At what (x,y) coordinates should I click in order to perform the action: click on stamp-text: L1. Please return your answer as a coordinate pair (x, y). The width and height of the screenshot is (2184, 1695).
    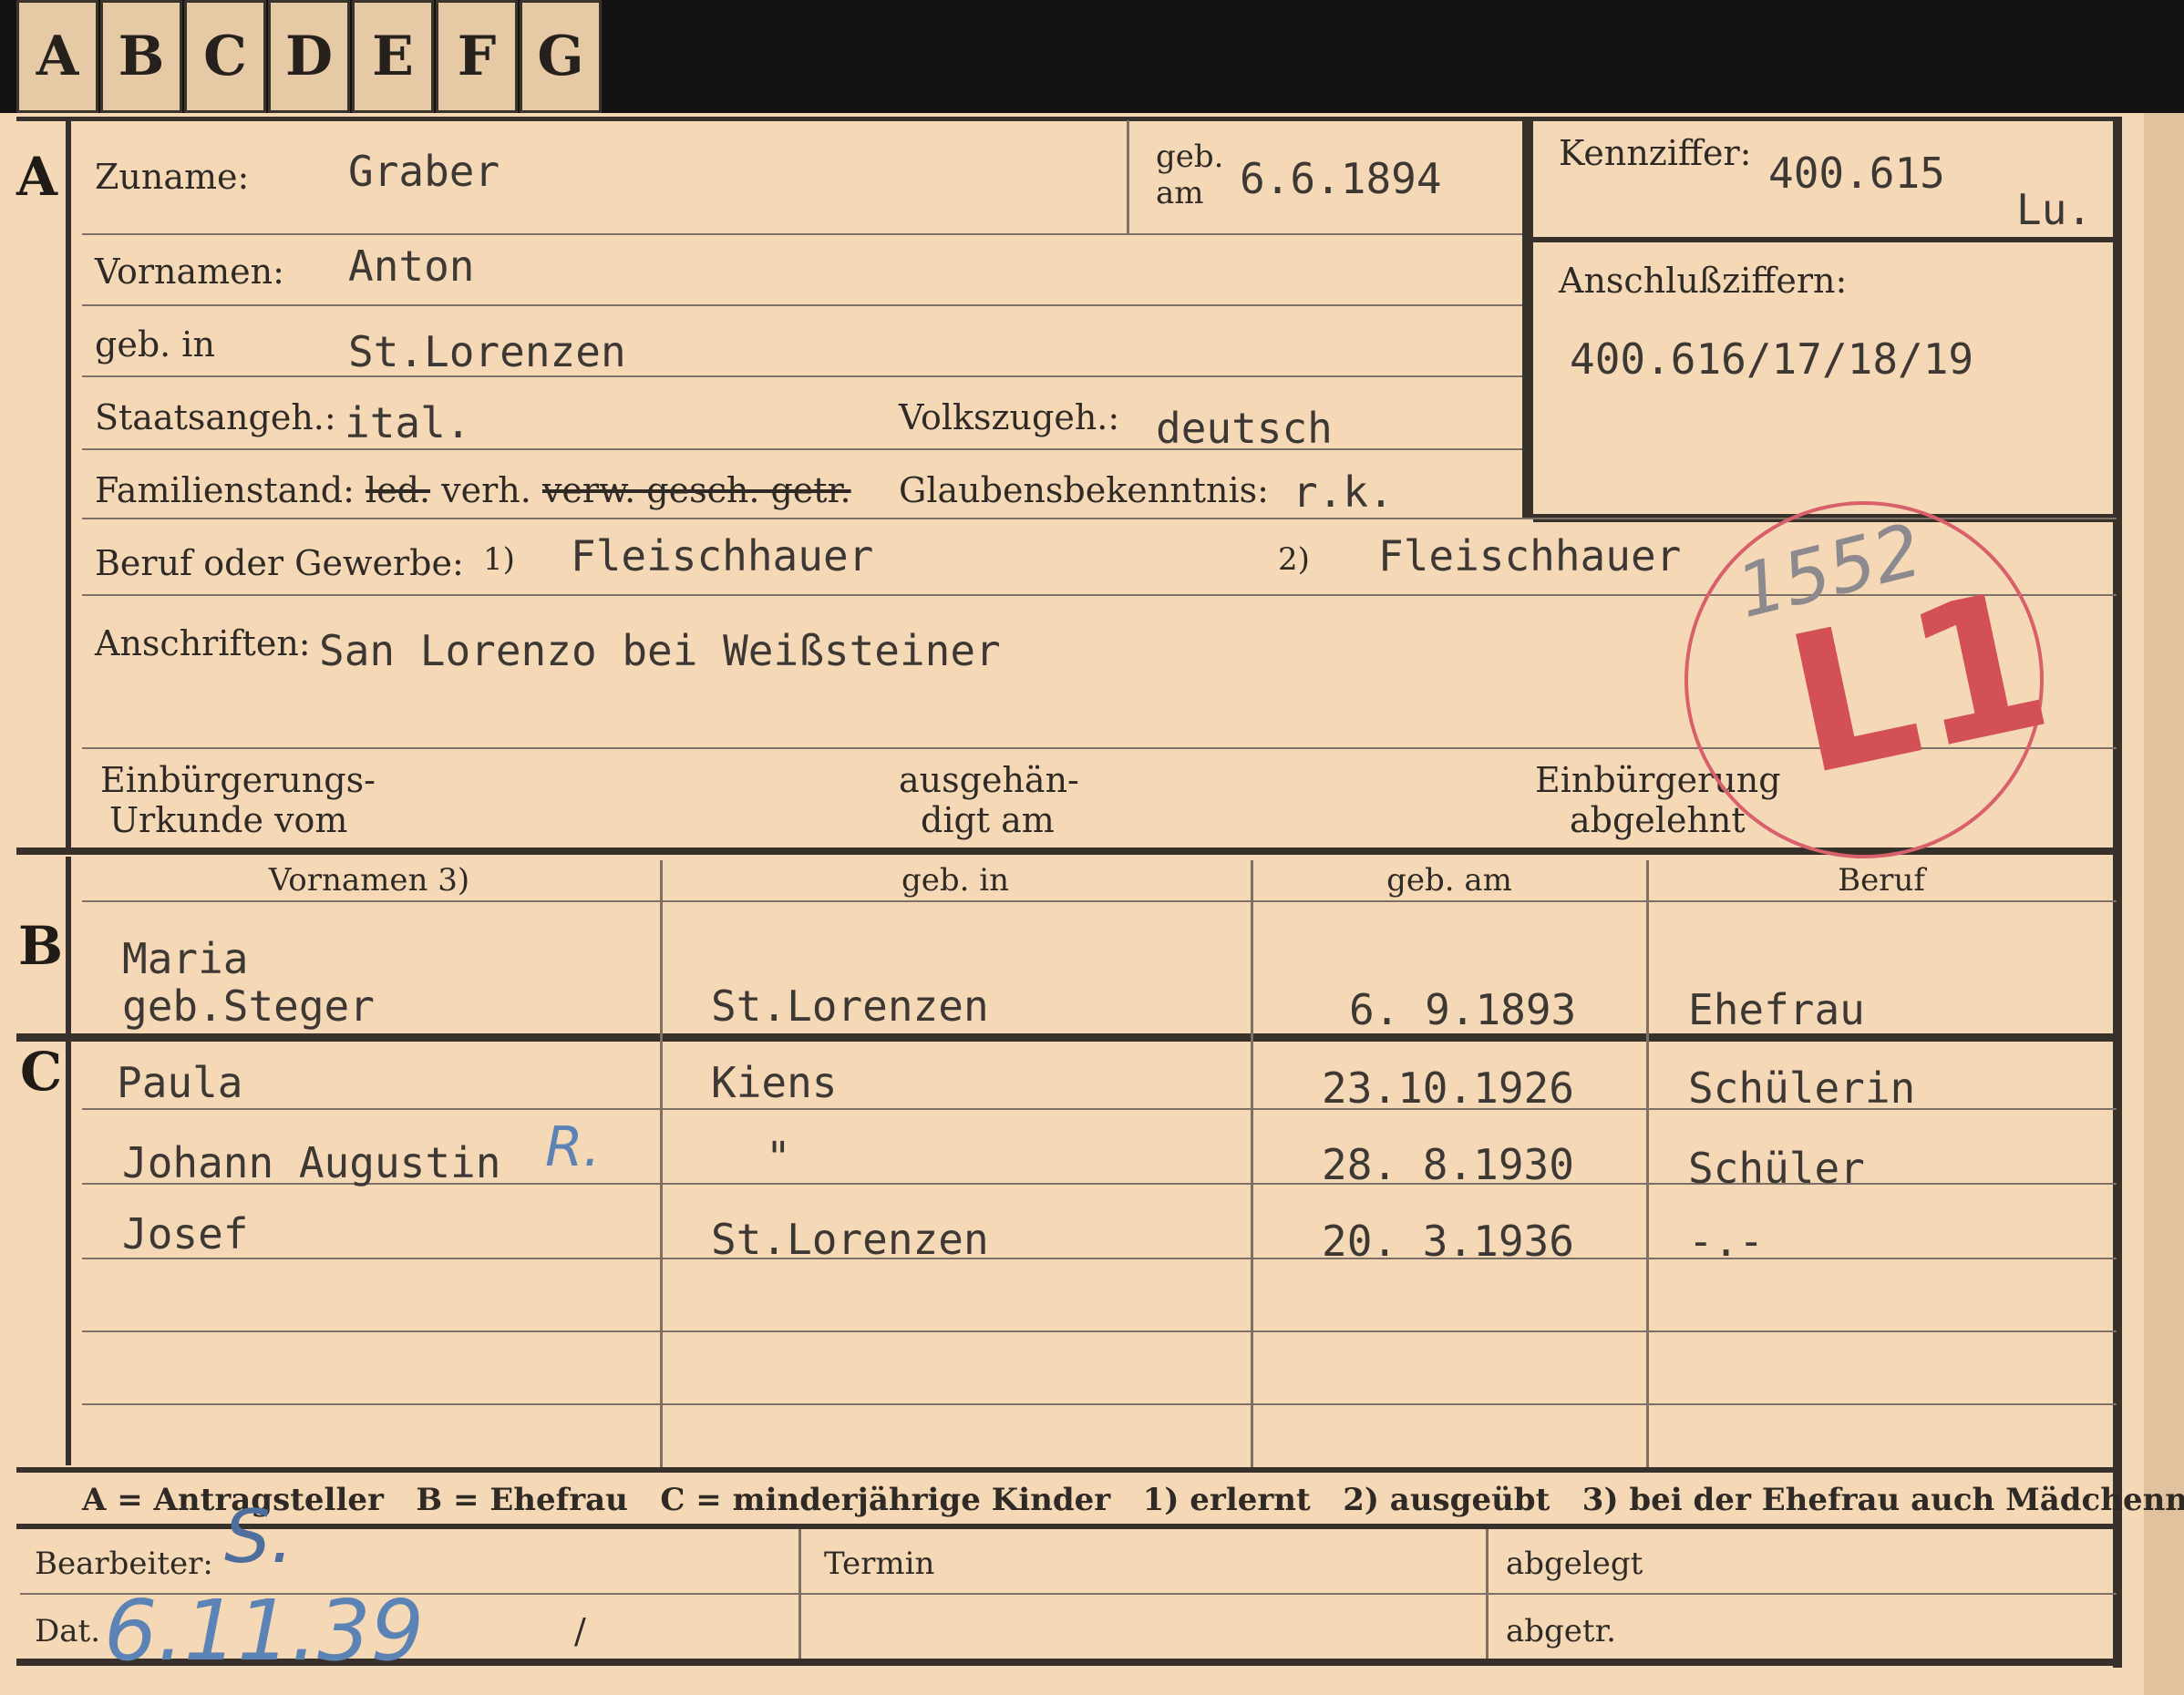
    Looking at the image, I should click on (1919, 683).